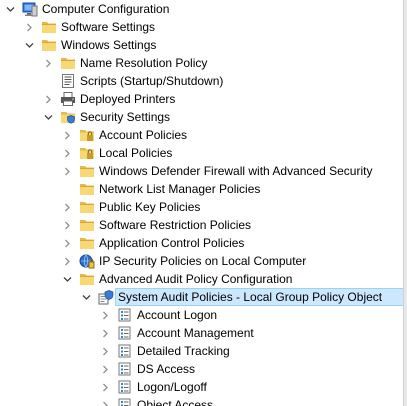 This screenshot has height=406, width=407. What do you see at coordinates (202, 207) in the screenshot?
I see `tree-item-public-key-policies: Public Key Policies` at bounding box center [202, 207].